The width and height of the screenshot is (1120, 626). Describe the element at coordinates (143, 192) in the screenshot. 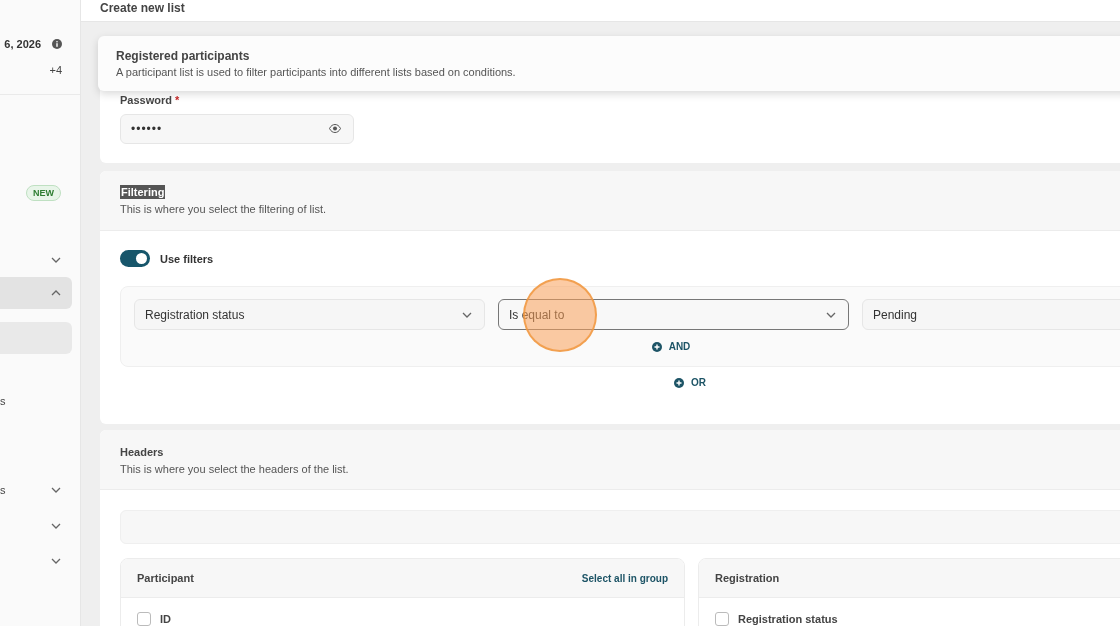

I see `section-title: Filtering` at that location.